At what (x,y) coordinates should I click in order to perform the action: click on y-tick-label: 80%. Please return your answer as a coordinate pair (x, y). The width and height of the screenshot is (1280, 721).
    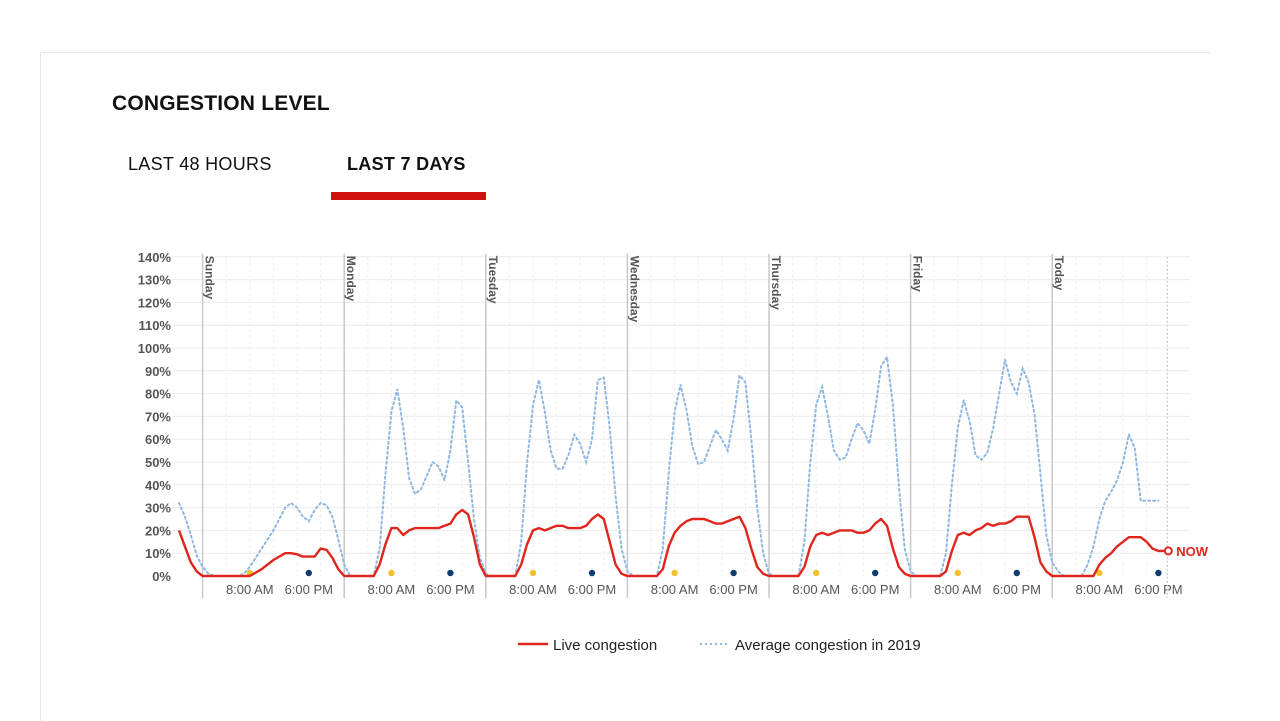
    Looking at the image, I should click on (158, 394).